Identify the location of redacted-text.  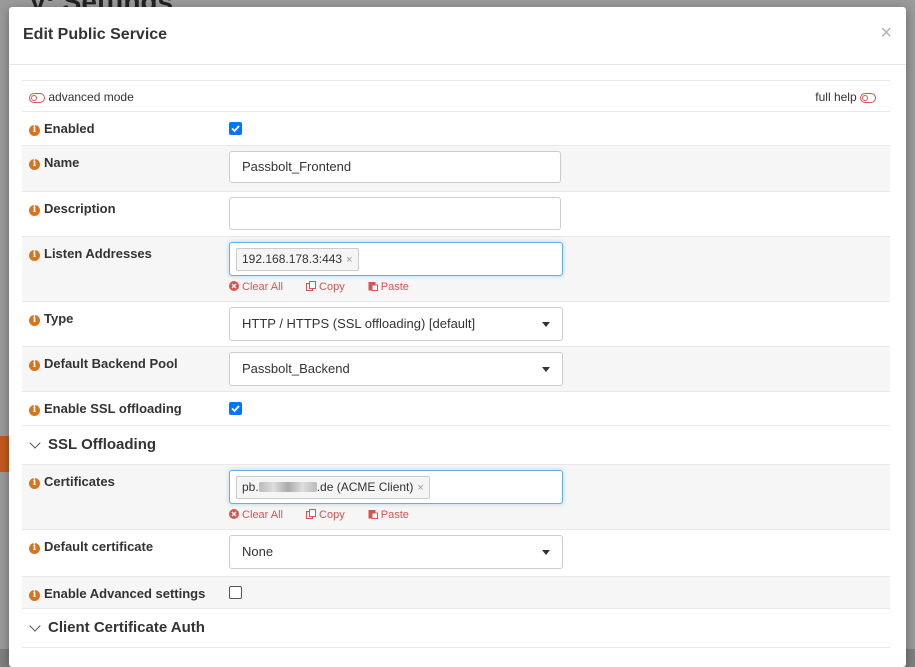
(287, 487).